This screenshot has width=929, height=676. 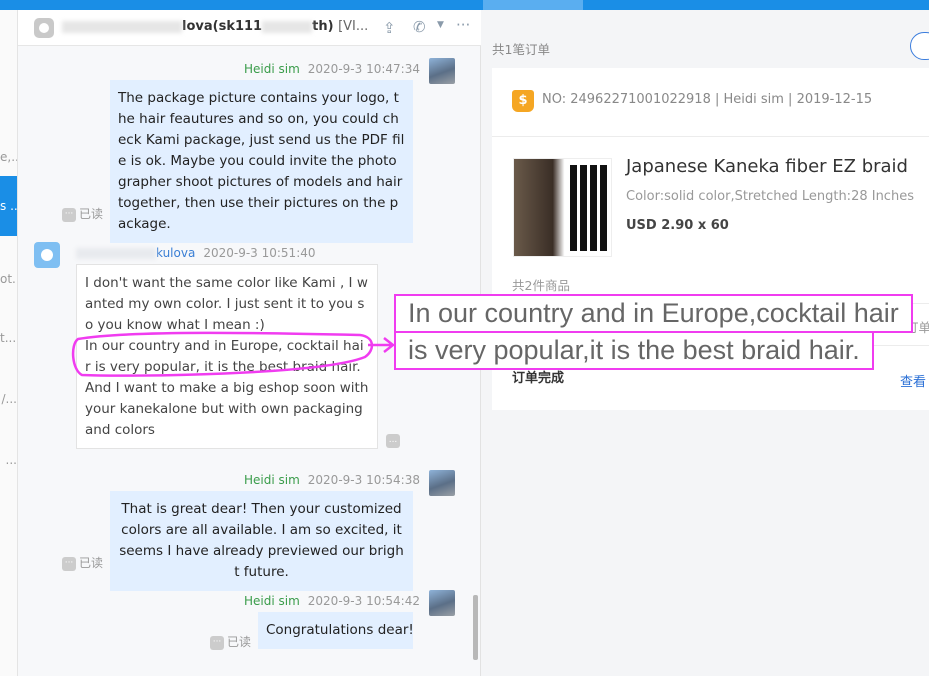 I want to click on product-image, so click(x=562, y=207).